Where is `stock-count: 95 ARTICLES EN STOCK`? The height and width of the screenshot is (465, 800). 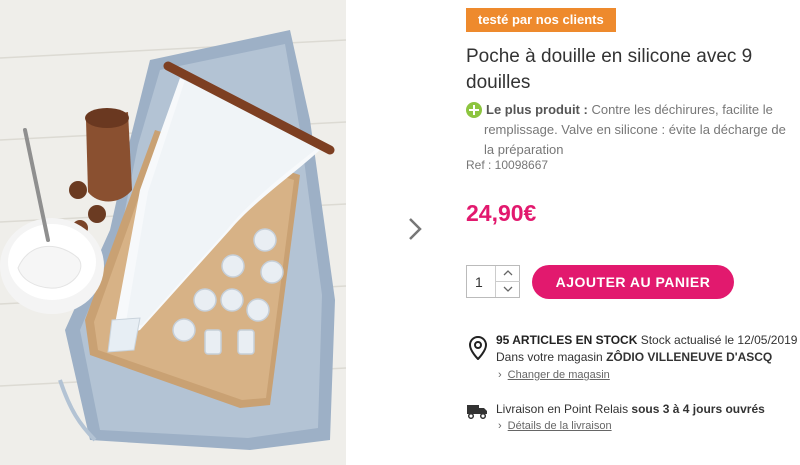 stock-count: 95 ARTICLES EN STOCK is located at coordinates (567, 340).